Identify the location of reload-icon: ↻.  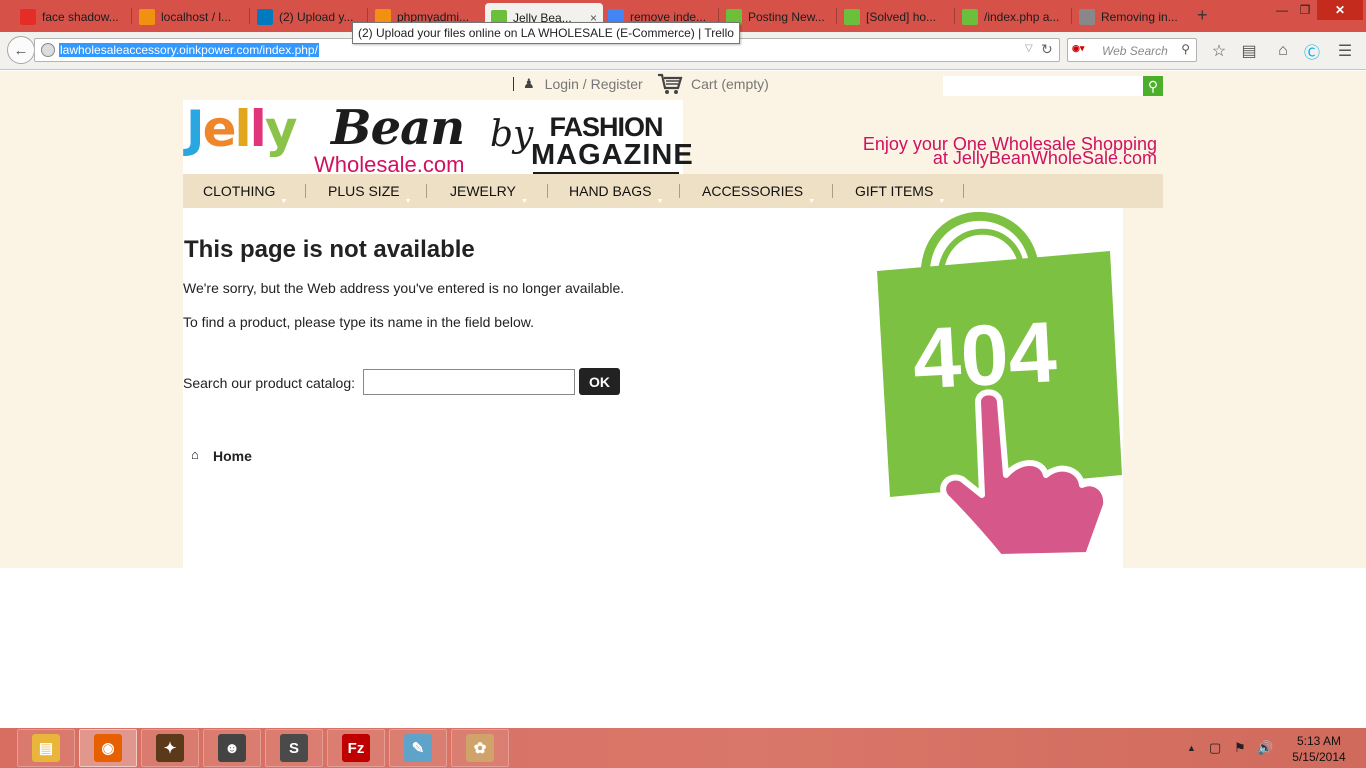
(1047, 49).